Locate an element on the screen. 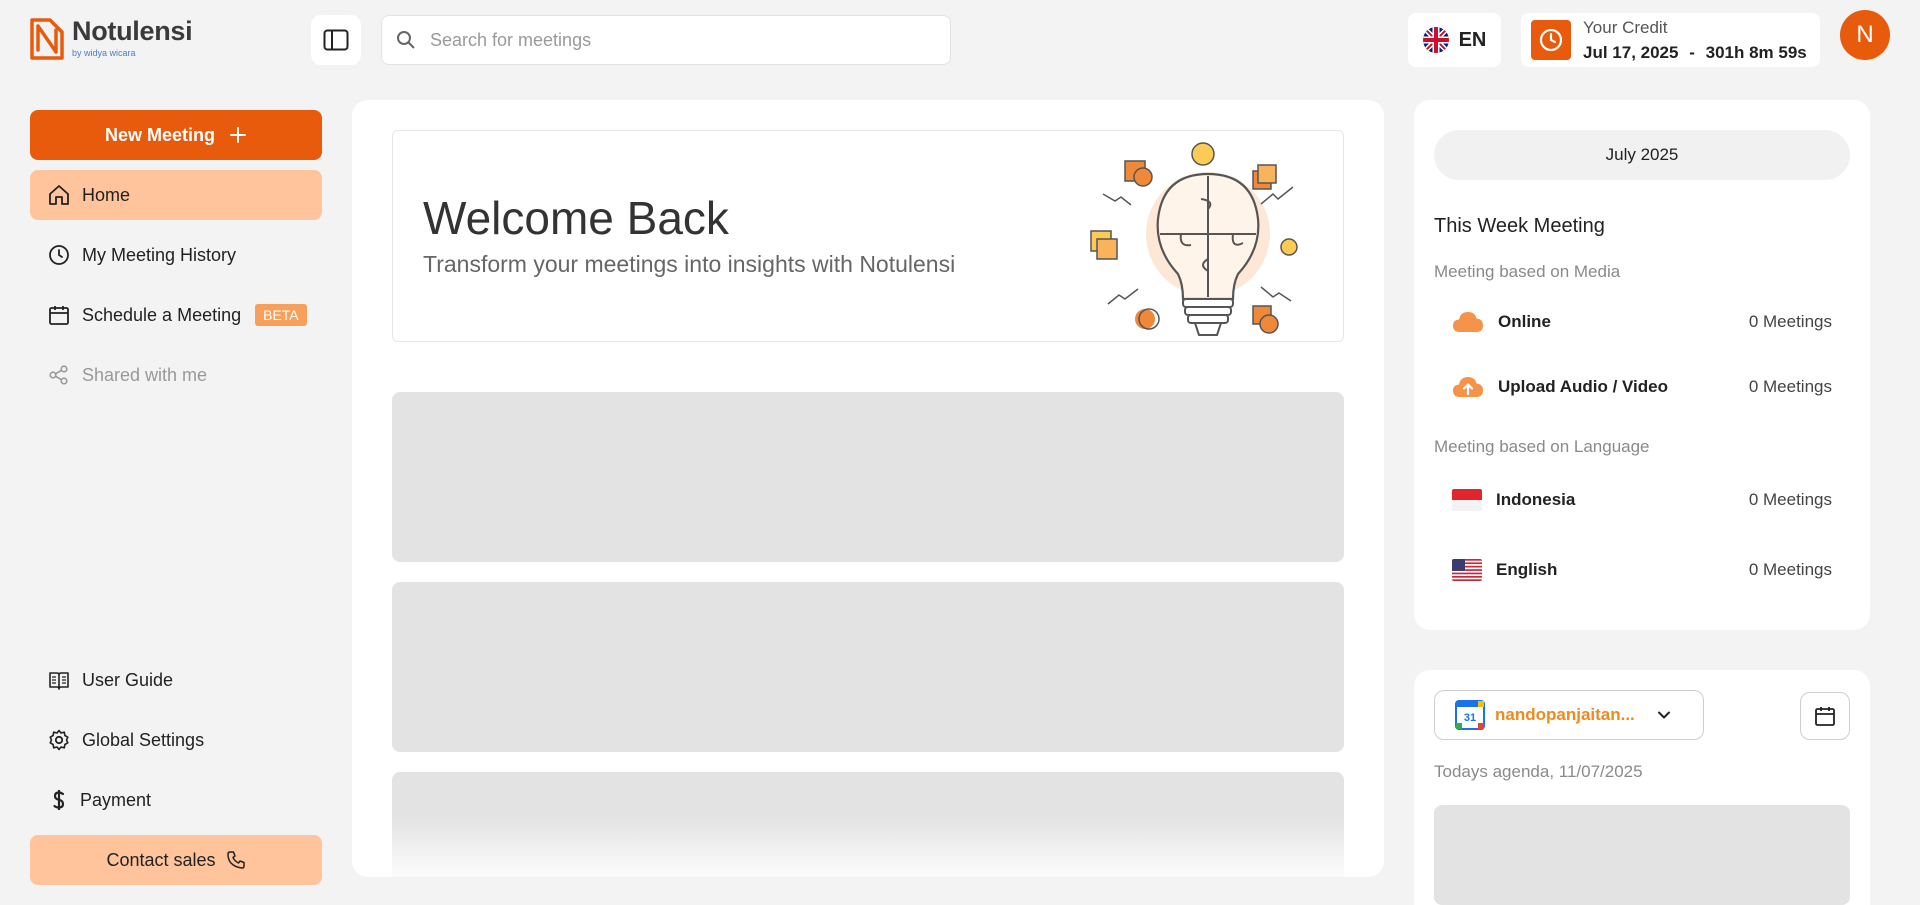 This screenshot has width=1920, height=905. svg-text: 31 is located at coordinates (1470, 718).